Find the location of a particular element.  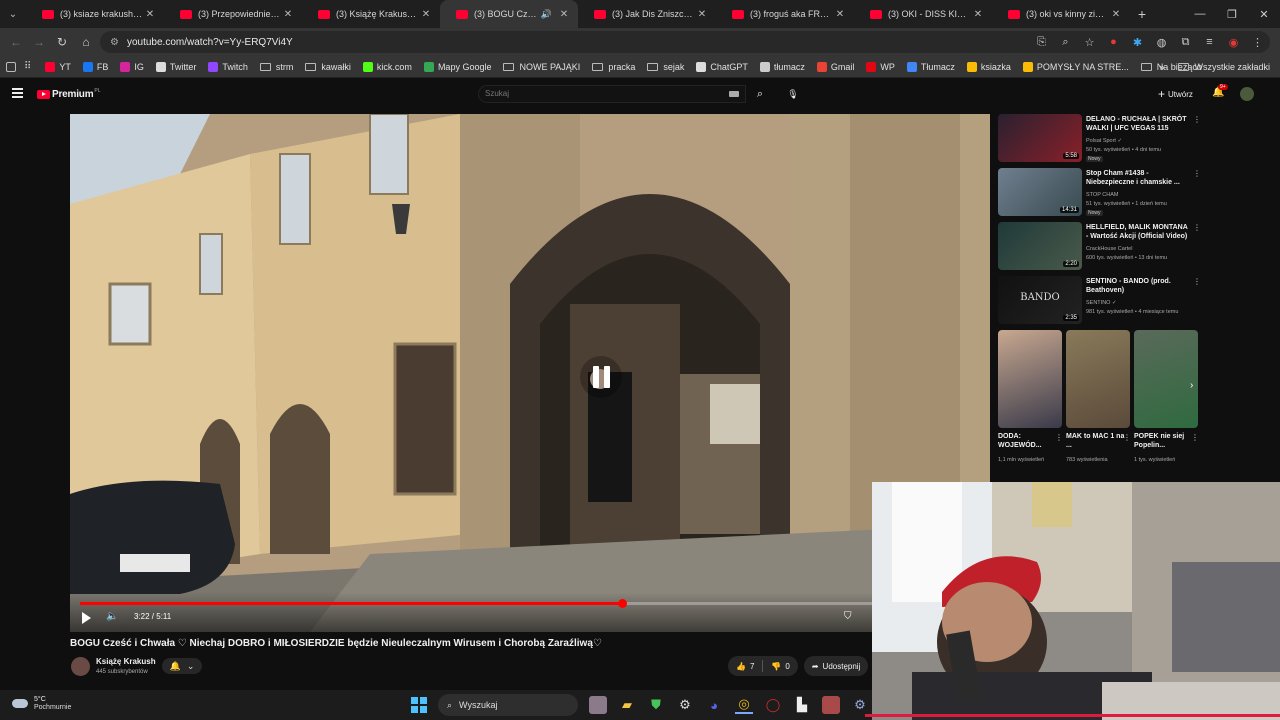

bookmark-item: Twitter is located at coordinates (175, 66).